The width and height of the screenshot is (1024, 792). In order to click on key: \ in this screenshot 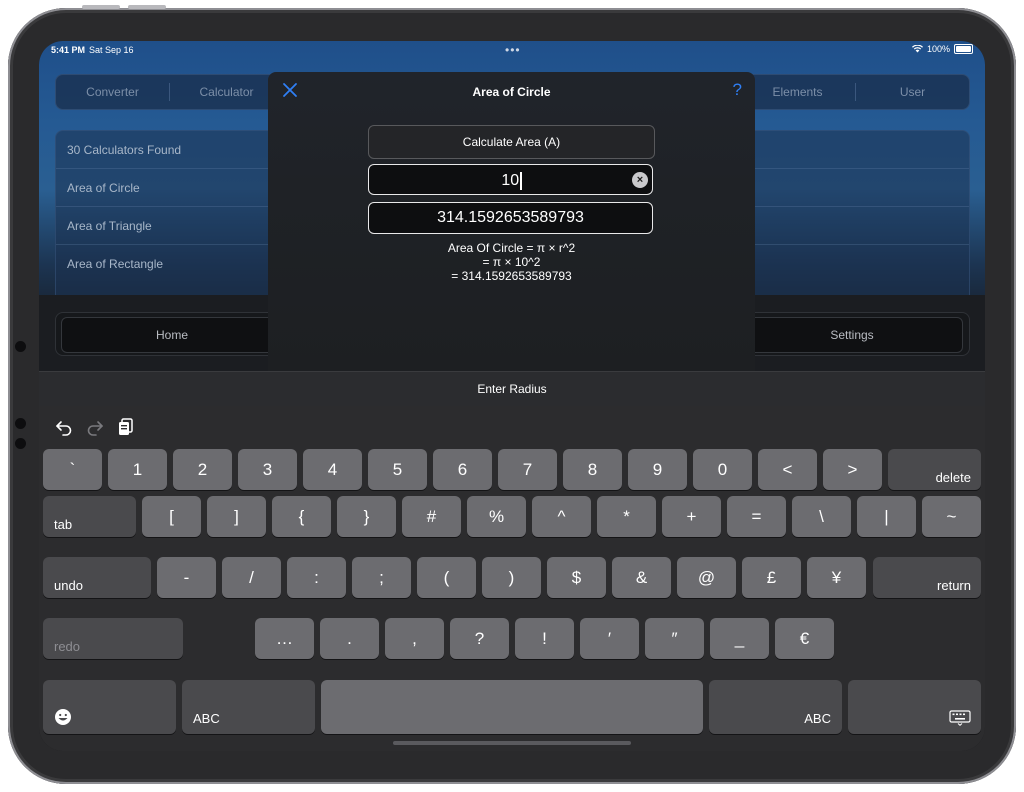, I will do `click(821, 516)`.